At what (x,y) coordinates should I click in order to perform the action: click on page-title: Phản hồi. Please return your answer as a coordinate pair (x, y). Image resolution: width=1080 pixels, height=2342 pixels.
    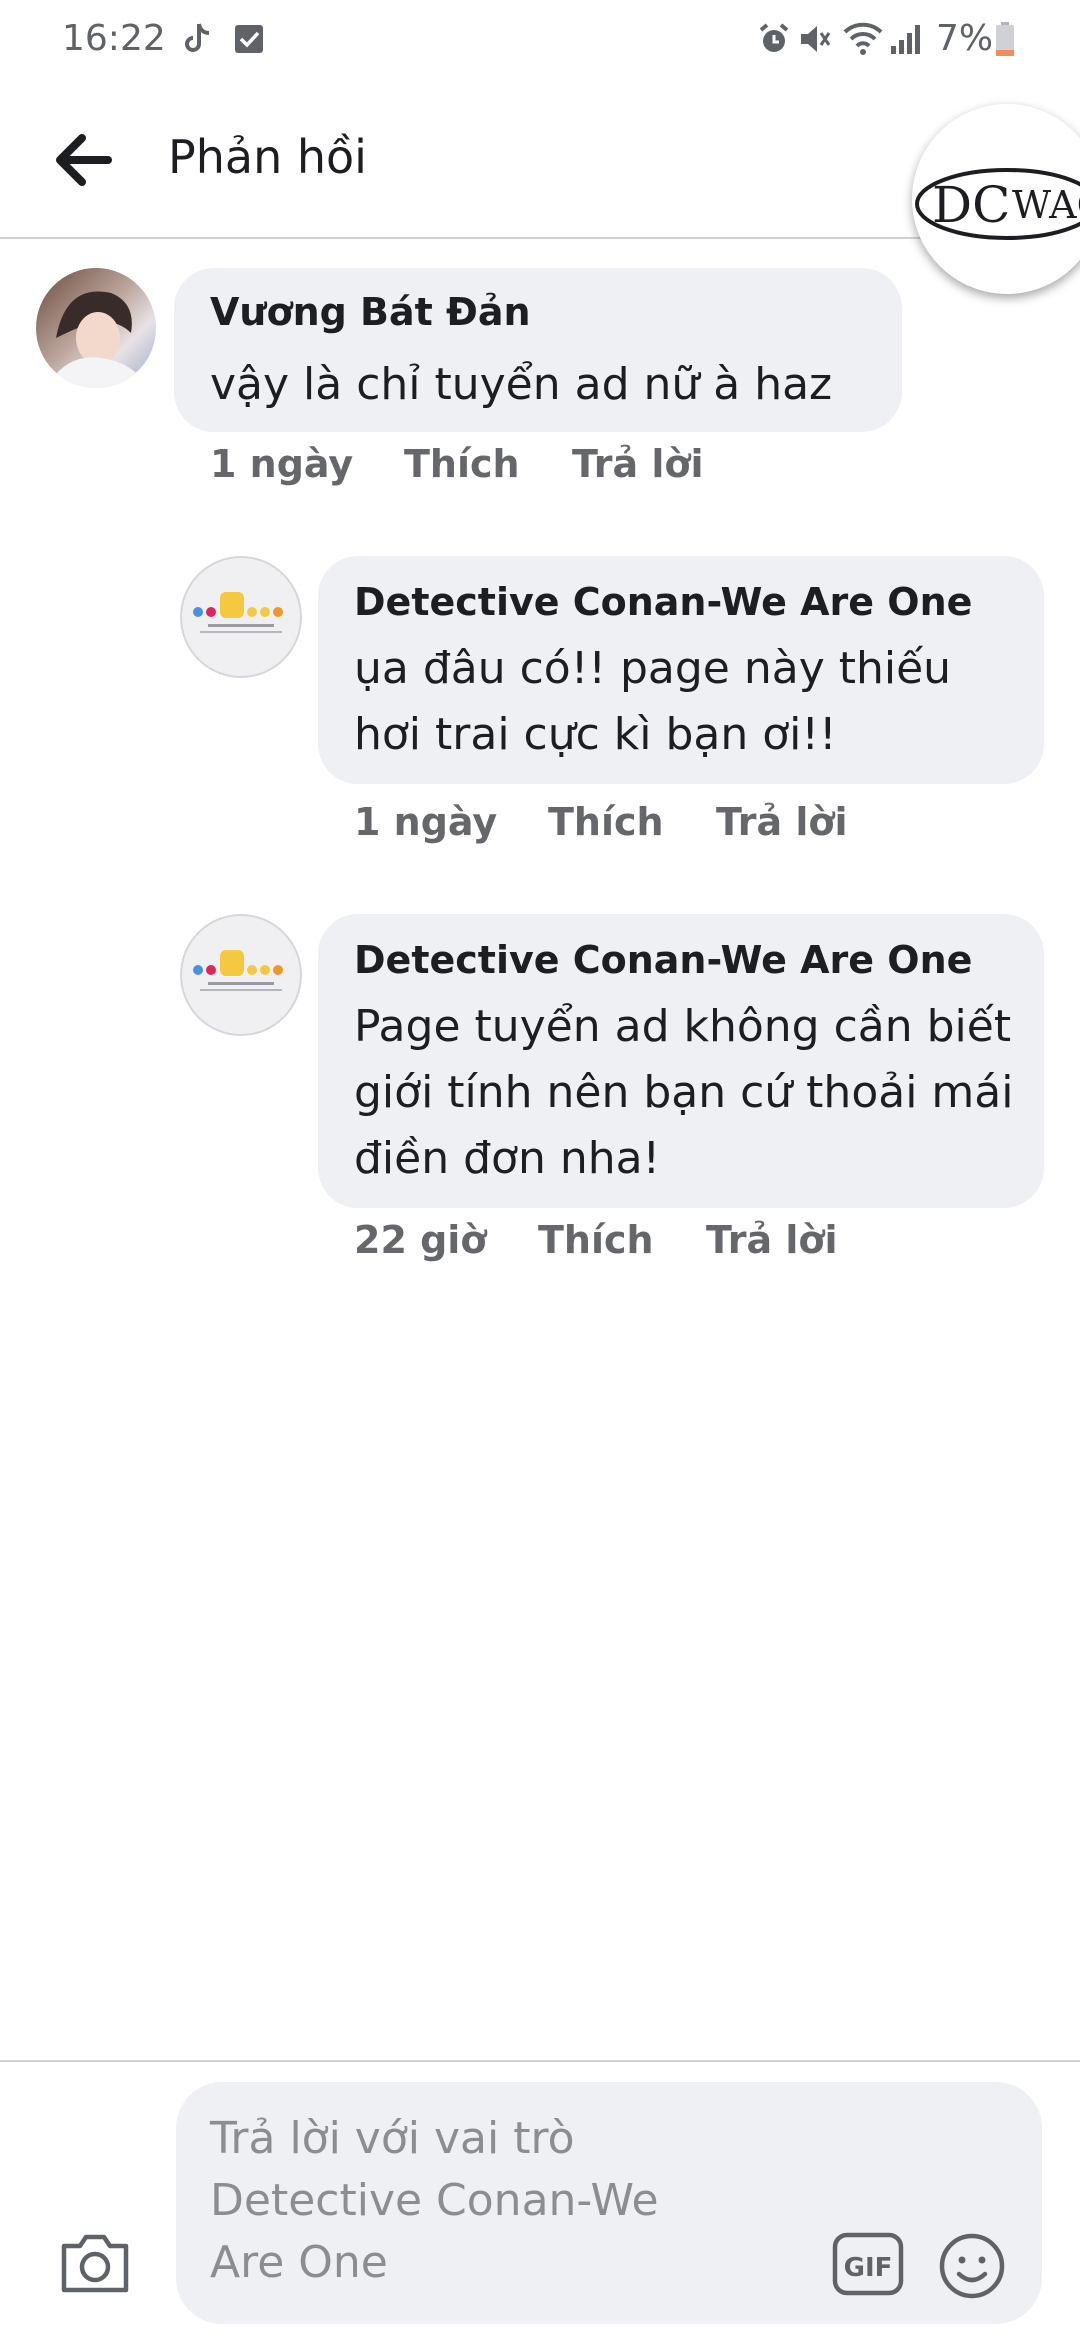
    Looking at the image, I should click on (267, 157).